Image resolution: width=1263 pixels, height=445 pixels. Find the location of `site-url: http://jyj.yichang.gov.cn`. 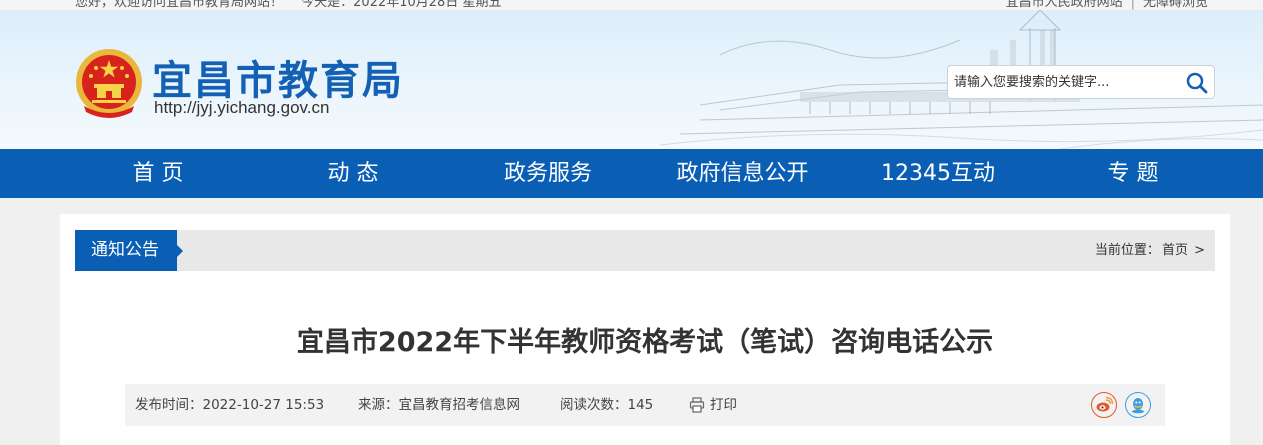

site-url: http://jyj.yichang.gov.cn is located at coordinates (242, 107).